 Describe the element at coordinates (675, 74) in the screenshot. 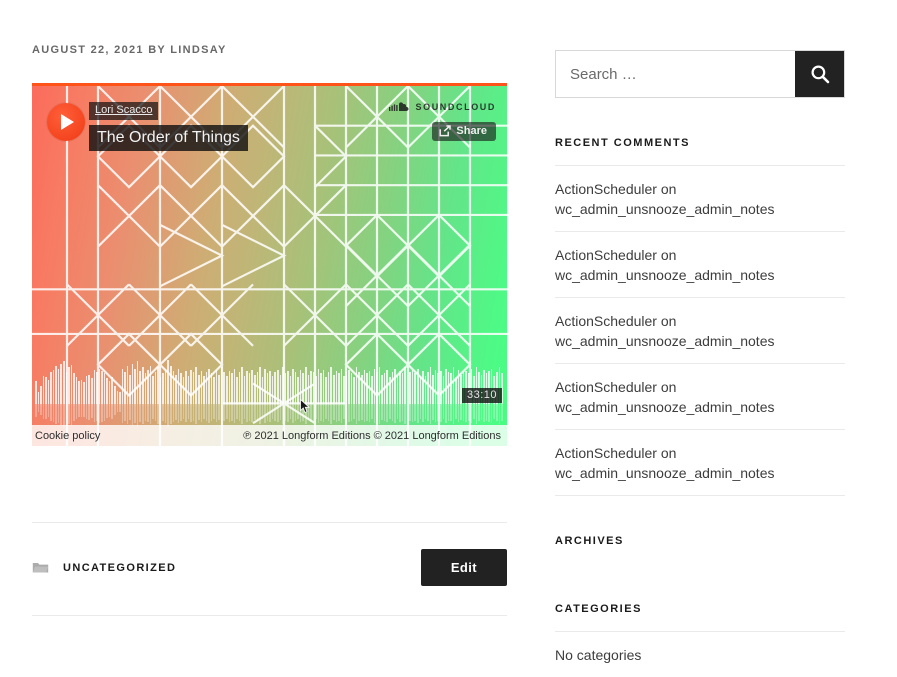

I see `search-input` at that location.